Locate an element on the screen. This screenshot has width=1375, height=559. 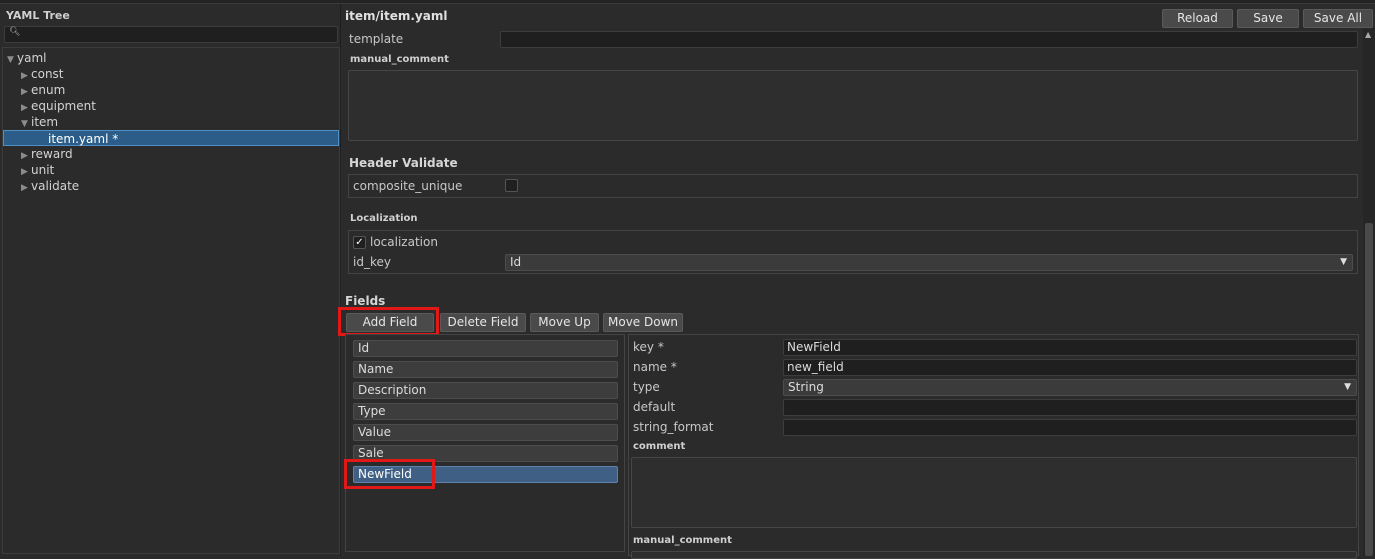
field-list-item-type: Type is located at coordinates (485, 411).